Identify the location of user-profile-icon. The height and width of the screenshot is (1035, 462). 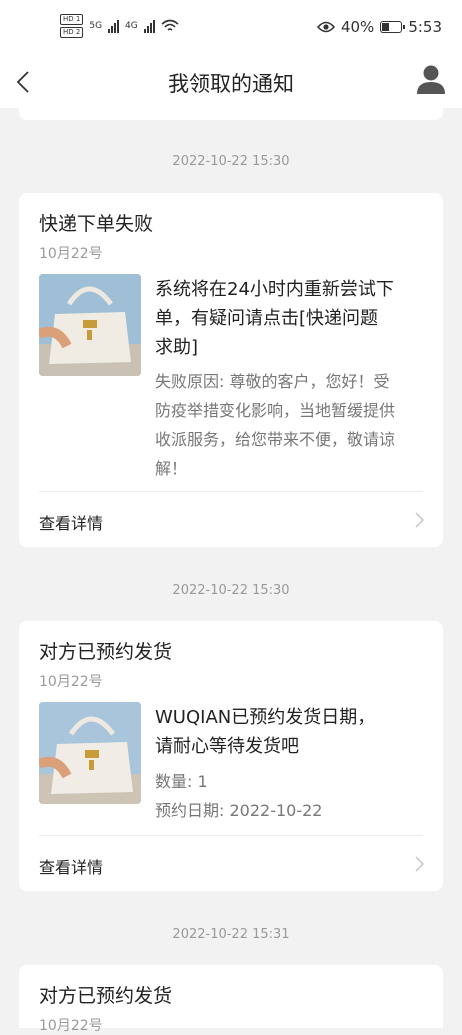
(431, 79).